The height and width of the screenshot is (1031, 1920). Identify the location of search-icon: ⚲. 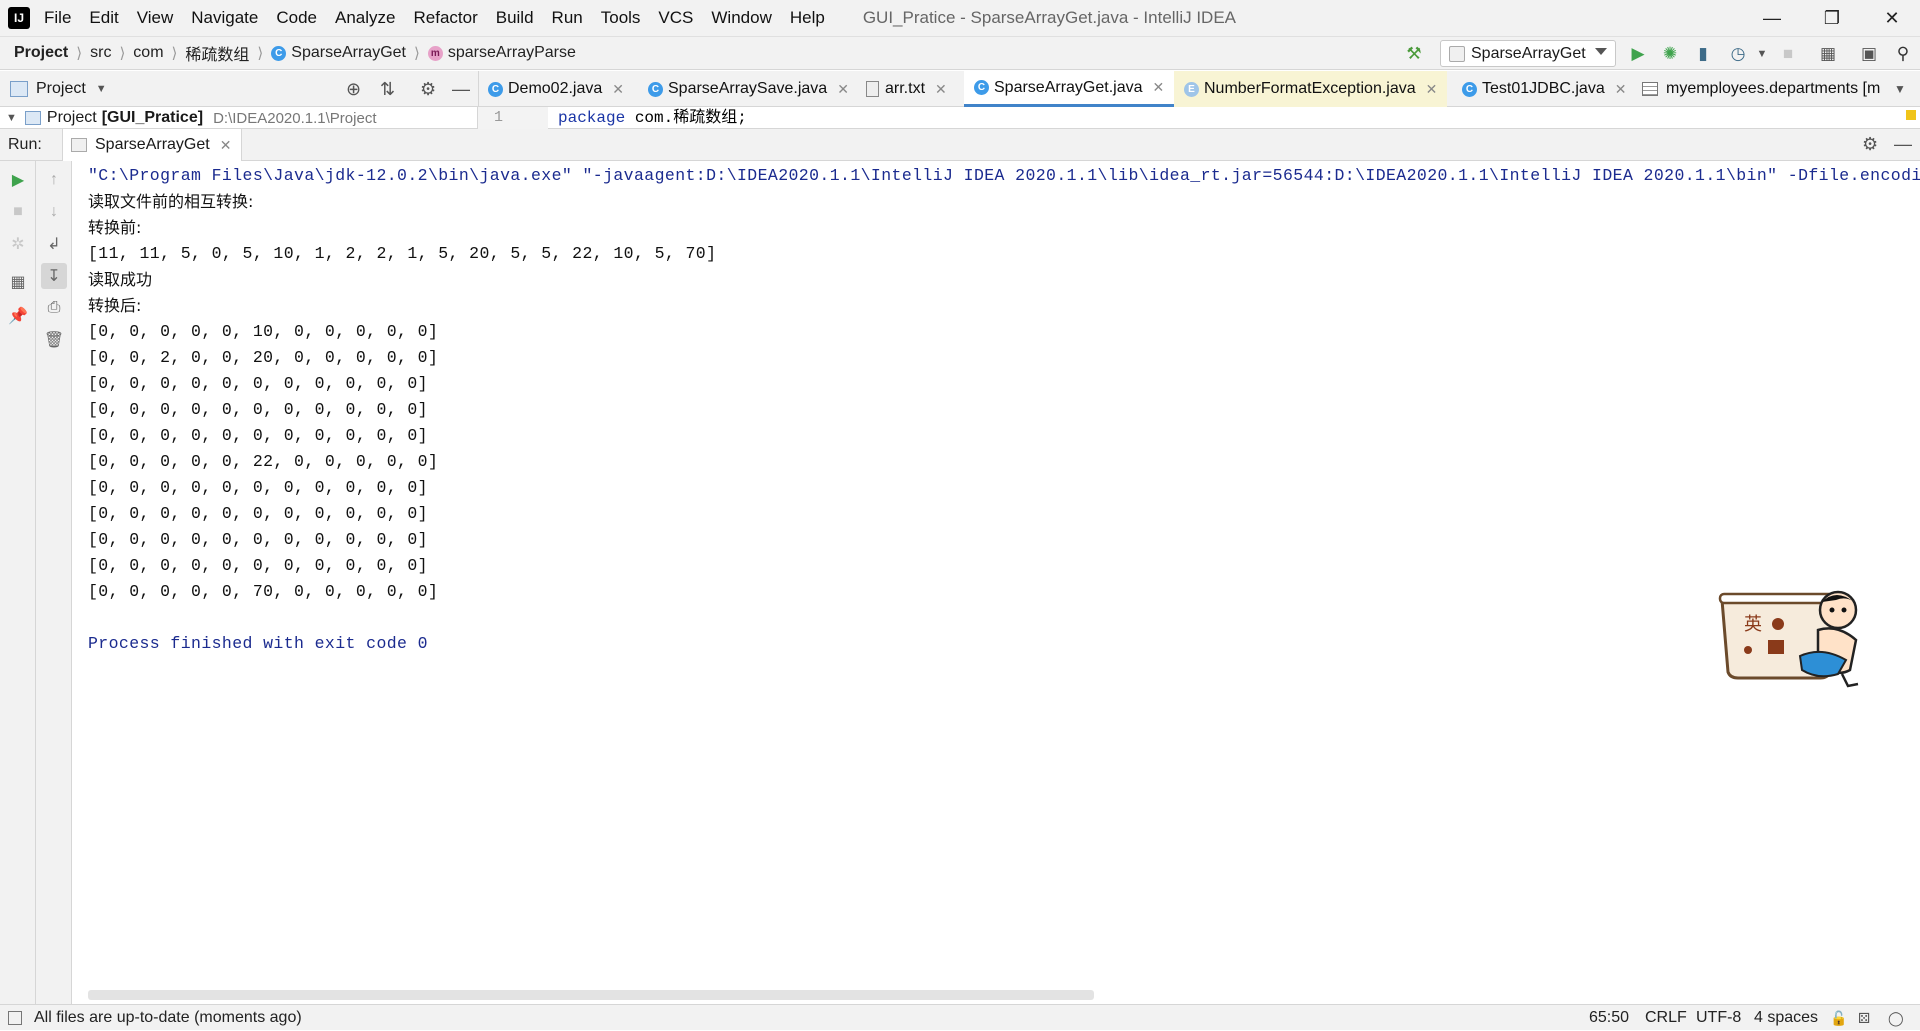
(1903, 54).